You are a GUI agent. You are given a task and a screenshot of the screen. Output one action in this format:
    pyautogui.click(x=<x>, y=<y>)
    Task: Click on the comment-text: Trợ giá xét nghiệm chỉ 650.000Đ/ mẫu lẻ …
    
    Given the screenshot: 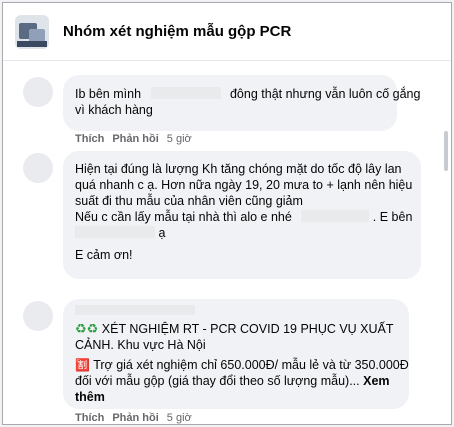 What is the action you would take?
    pyautogui.click(x=251, y=365)
    